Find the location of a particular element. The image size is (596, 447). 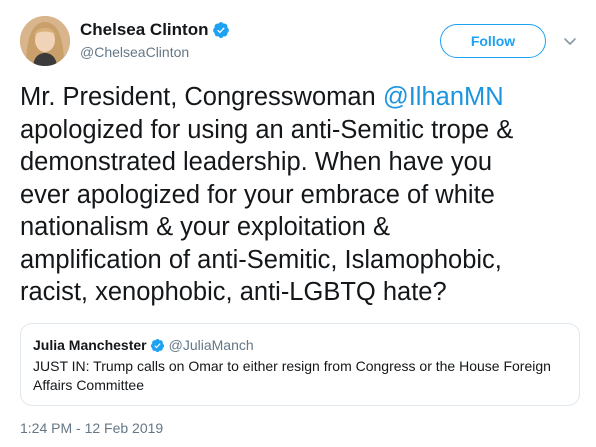

tweet-line-7: racist, xenophobic, anti-LGBTQ hate? is located at coordinates (233, 292).